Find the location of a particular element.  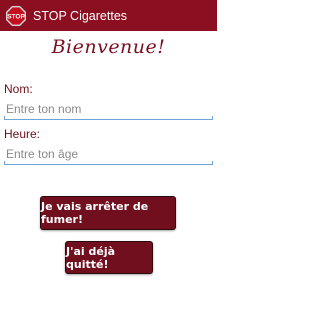

app-title: STOP Cigarettes is located at coordinates (80, 15).